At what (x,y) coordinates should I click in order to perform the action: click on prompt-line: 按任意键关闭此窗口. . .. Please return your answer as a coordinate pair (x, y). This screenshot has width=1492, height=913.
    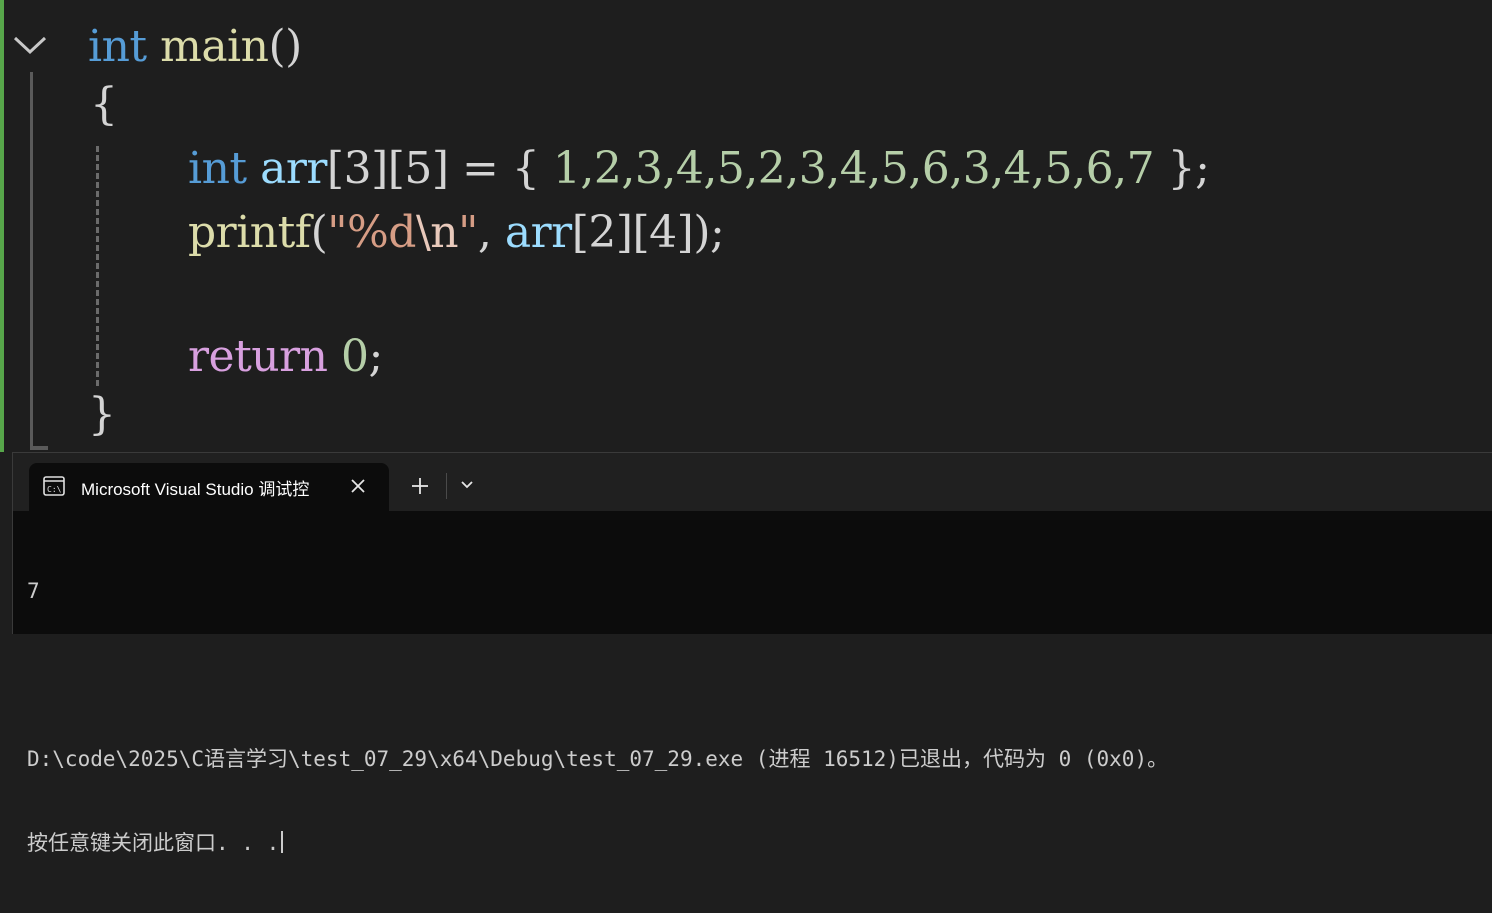
    Looking at the image, I should click on (755, 843).